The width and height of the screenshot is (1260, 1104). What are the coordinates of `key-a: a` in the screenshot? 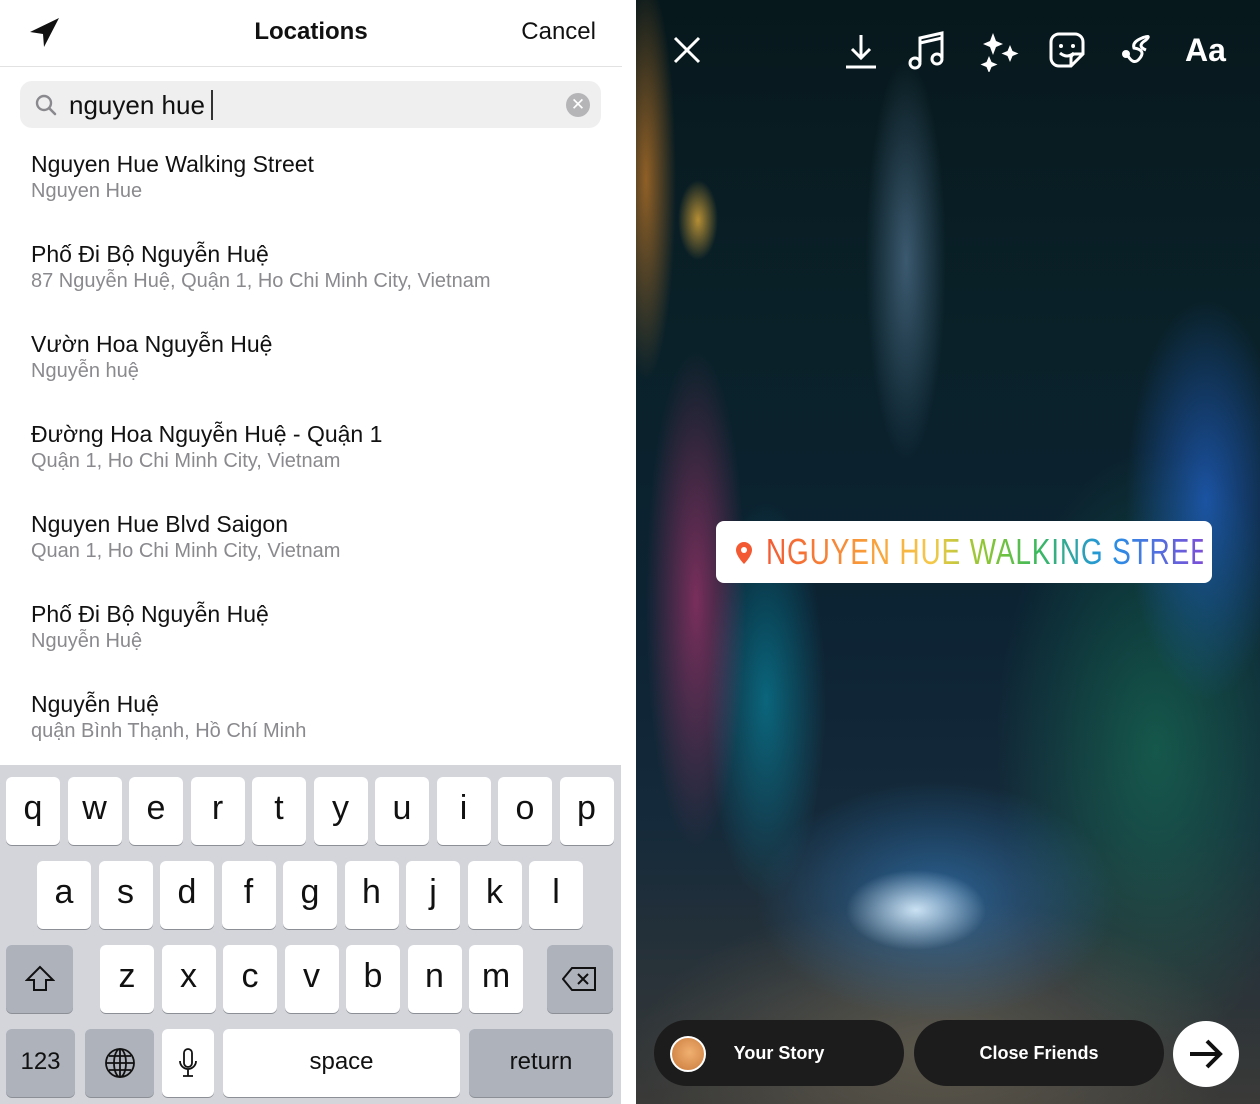 It's located at (64, 895).